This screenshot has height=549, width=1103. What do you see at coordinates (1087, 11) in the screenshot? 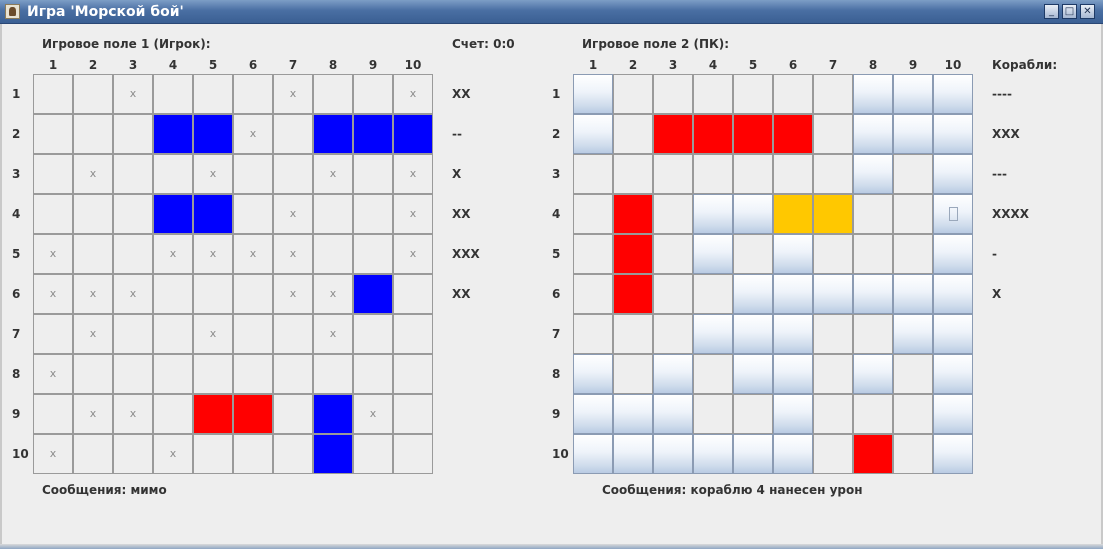
I see `close-button: ✕` at bounding box center [1087, 11].